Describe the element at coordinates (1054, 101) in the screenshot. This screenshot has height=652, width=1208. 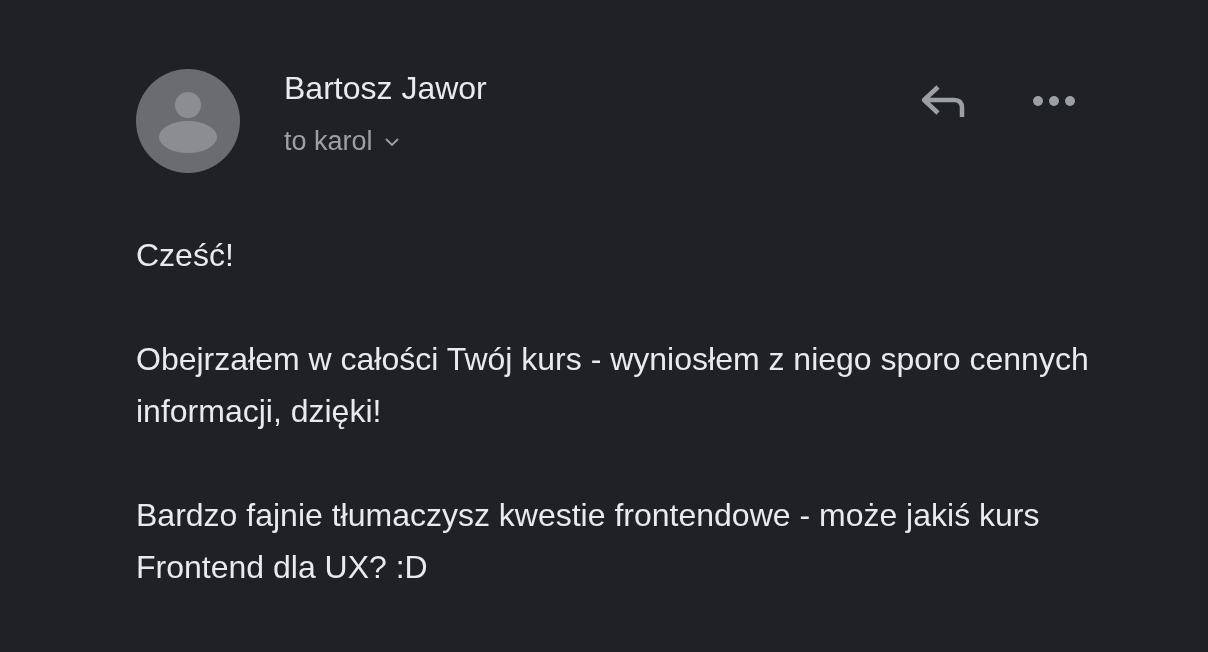
I see `more-options-button` at that location.